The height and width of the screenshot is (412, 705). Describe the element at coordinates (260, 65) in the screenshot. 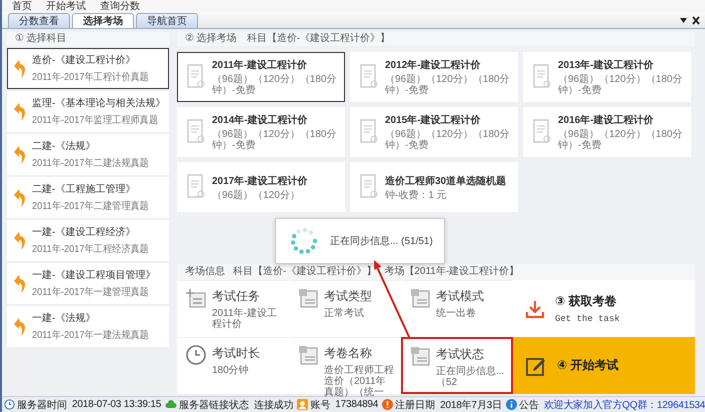

I see `exam-title: 2011年-建设工程计价` at that location.